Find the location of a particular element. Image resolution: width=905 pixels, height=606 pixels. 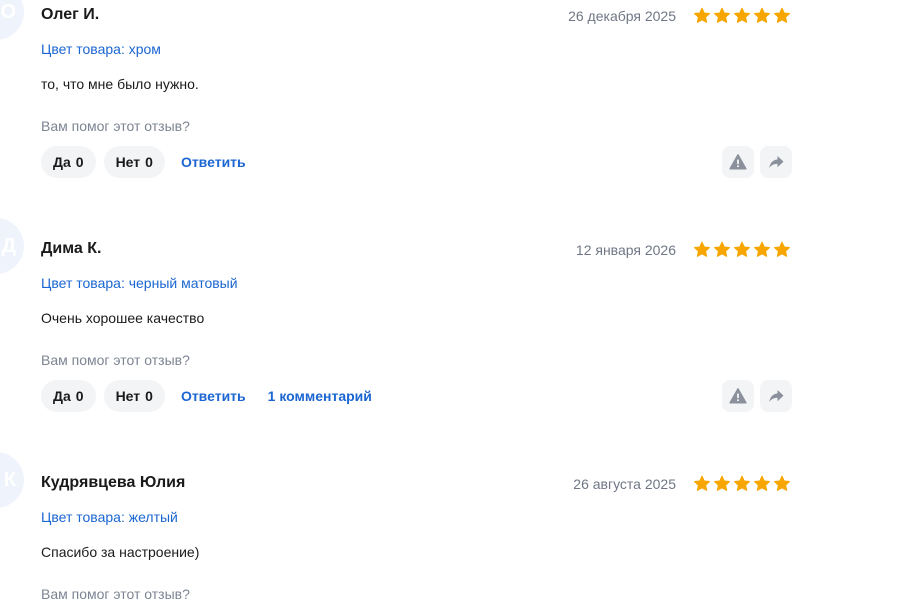

review-text: то, что мне было нужно. is located at coordinates (120, 84).